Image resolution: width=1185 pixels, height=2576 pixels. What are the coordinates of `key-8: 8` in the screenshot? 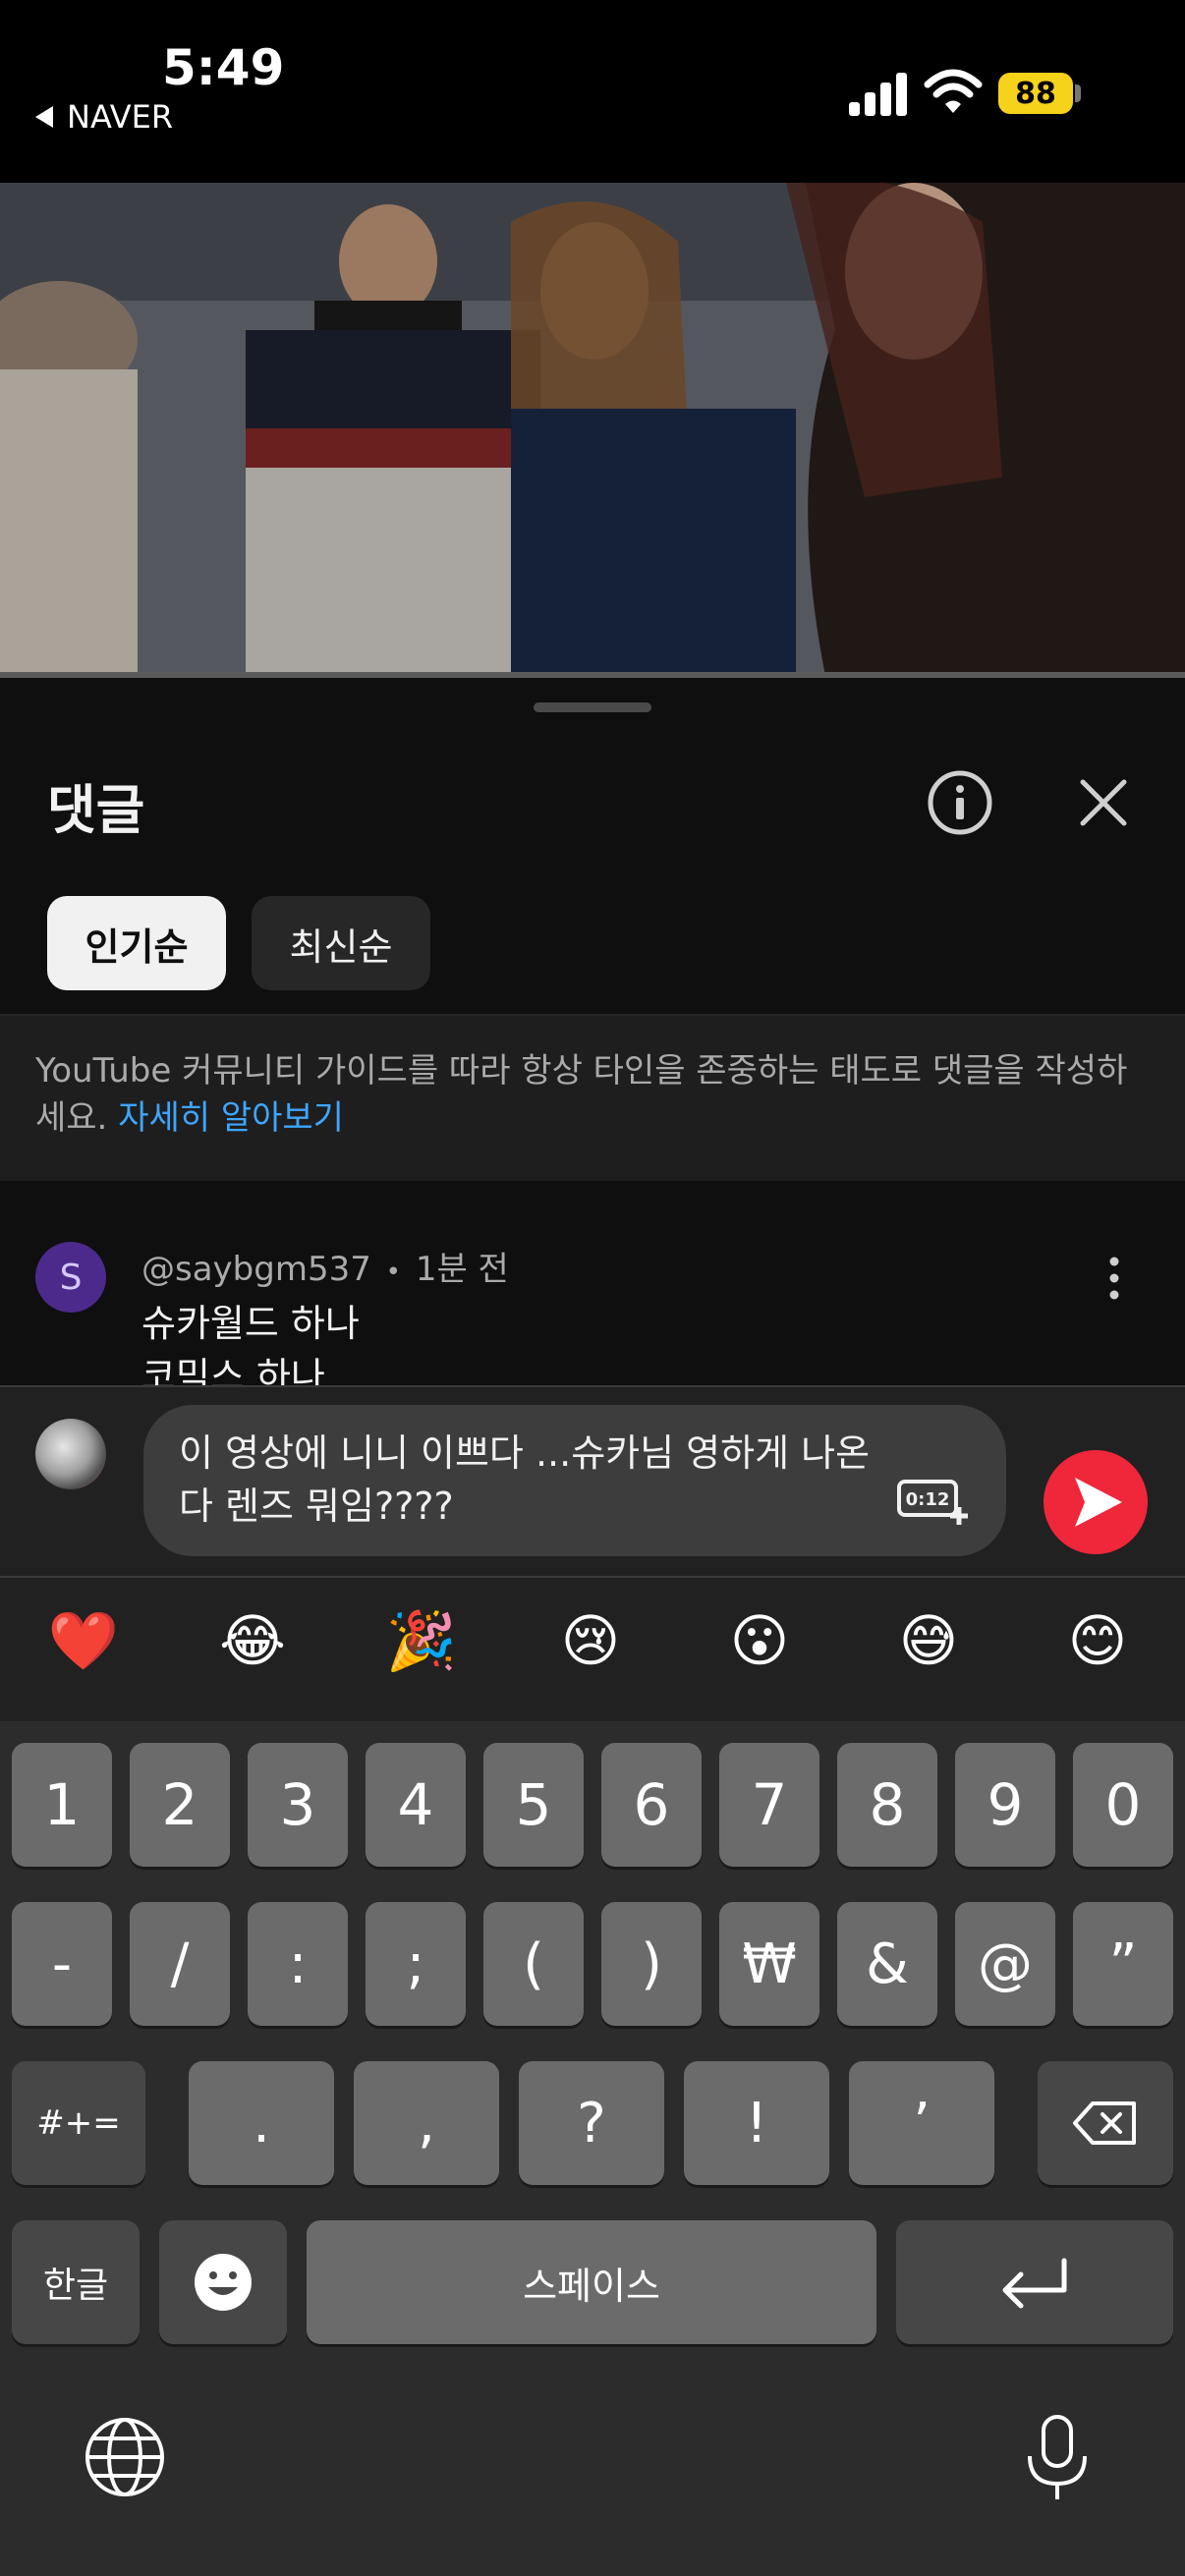 It's located at (887, 1805).